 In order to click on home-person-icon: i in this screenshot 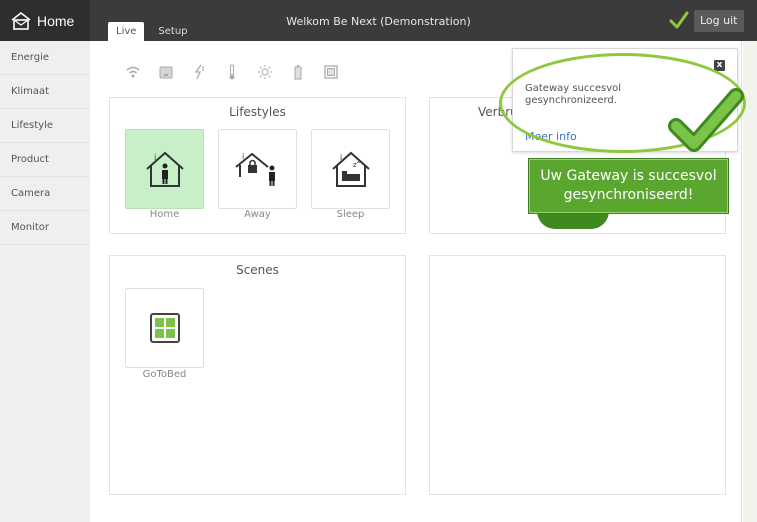, I will do `click(164, 169)`.